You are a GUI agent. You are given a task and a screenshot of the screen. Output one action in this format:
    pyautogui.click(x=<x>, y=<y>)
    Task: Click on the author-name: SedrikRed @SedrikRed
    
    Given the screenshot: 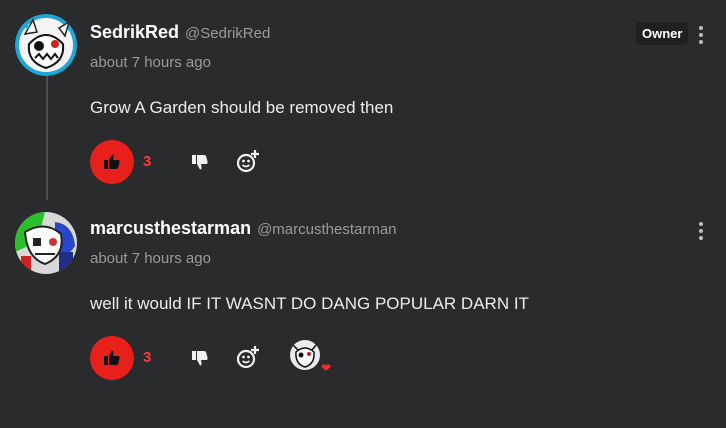 What is the action you would take?
    pyautogui.click(x=180, y=32)
    